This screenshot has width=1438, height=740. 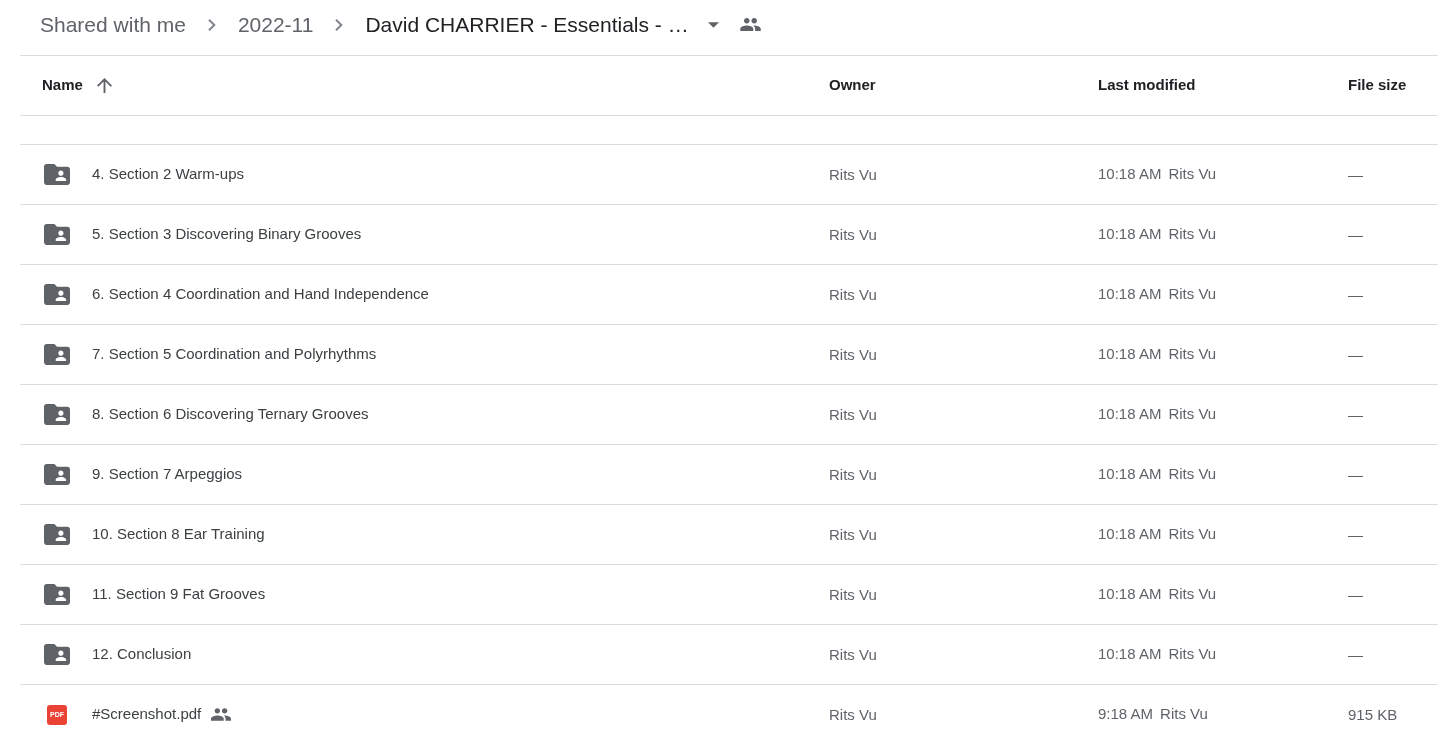 I want to click on file-name: 11. Section 9 Fat Grooves, so click(x=179, y=594).